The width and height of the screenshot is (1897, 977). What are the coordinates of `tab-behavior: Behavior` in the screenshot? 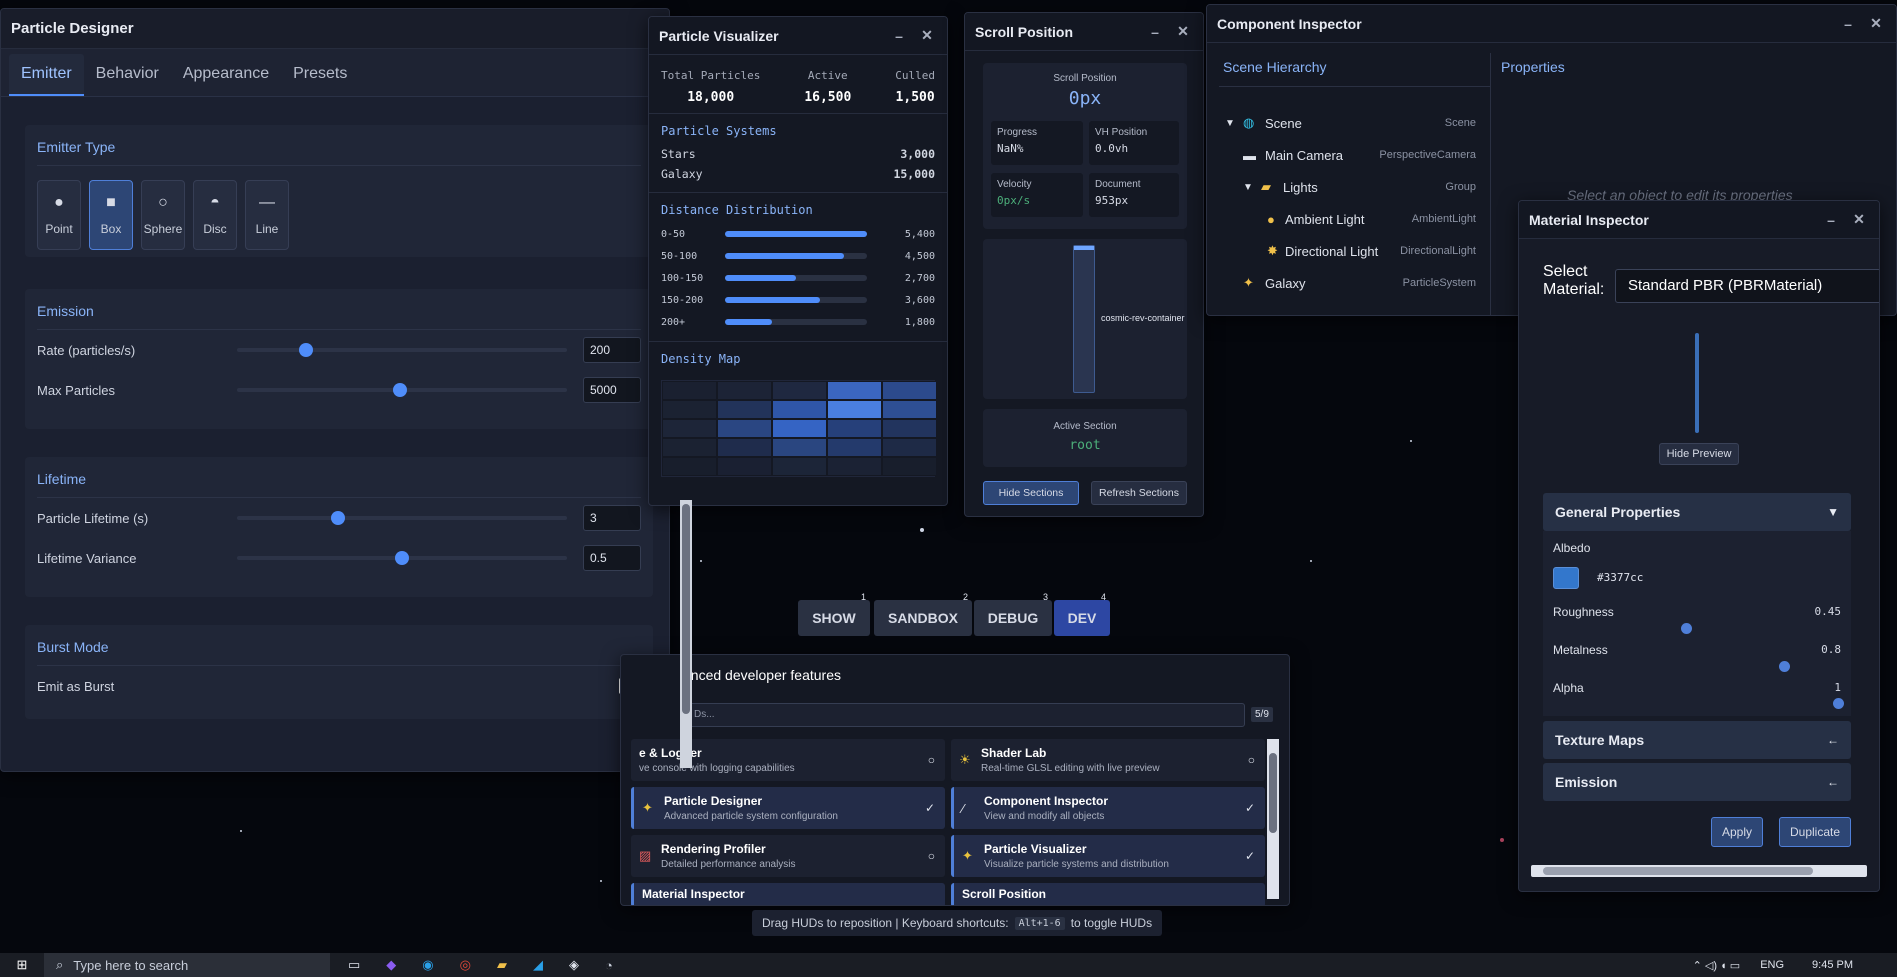 It's located at (127, 75).